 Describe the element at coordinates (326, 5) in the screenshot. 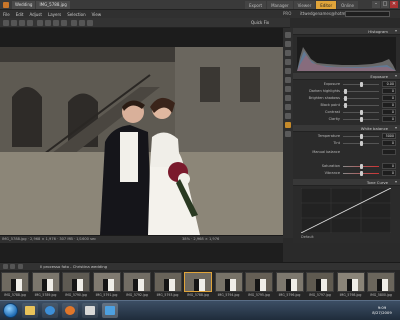

I see `tab-editor: Editor` at that location.